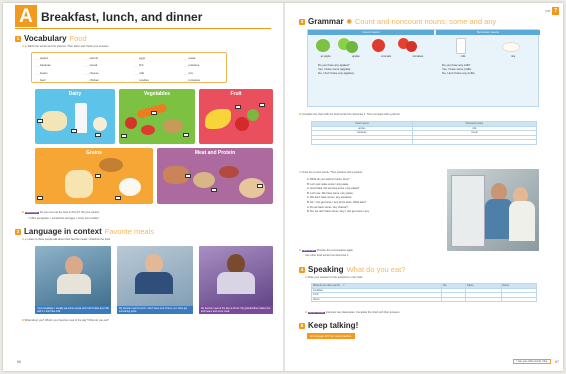 The image size is (566, 374). What do you see at coordinates (194, 65) in the screenshot?
I see `word-text: potatoes` at bounding box center [194, 65].